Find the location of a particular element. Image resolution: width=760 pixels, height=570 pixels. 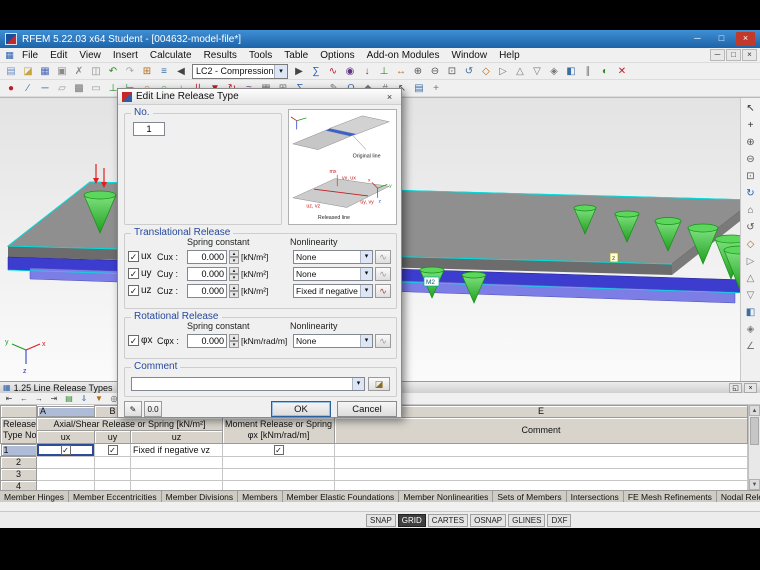

tab-member-nonlinearities: Member Nonlinearities is located at coordinates (446, 496).